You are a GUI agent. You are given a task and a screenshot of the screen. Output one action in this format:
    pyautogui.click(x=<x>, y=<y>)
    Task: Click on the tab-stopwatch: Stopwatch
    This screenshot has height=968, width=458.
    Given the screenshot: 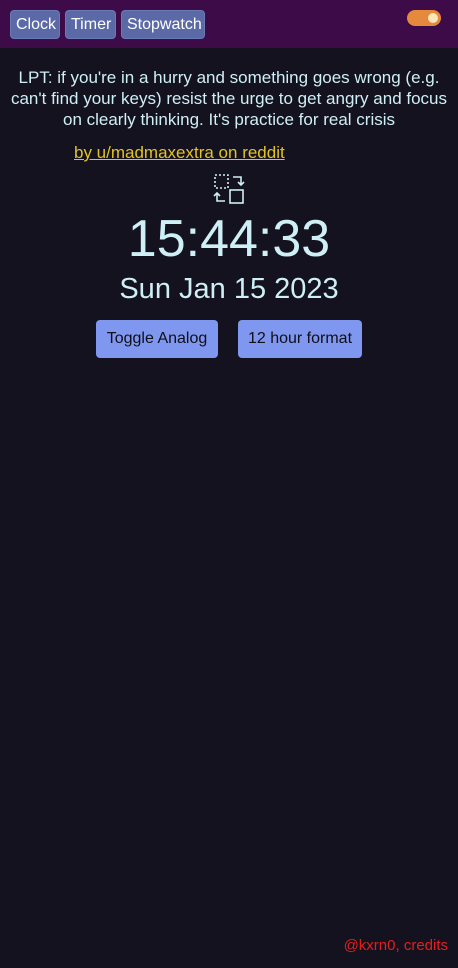 What is the action you would take?
    pyautogui.click(x=163, y=24)
    